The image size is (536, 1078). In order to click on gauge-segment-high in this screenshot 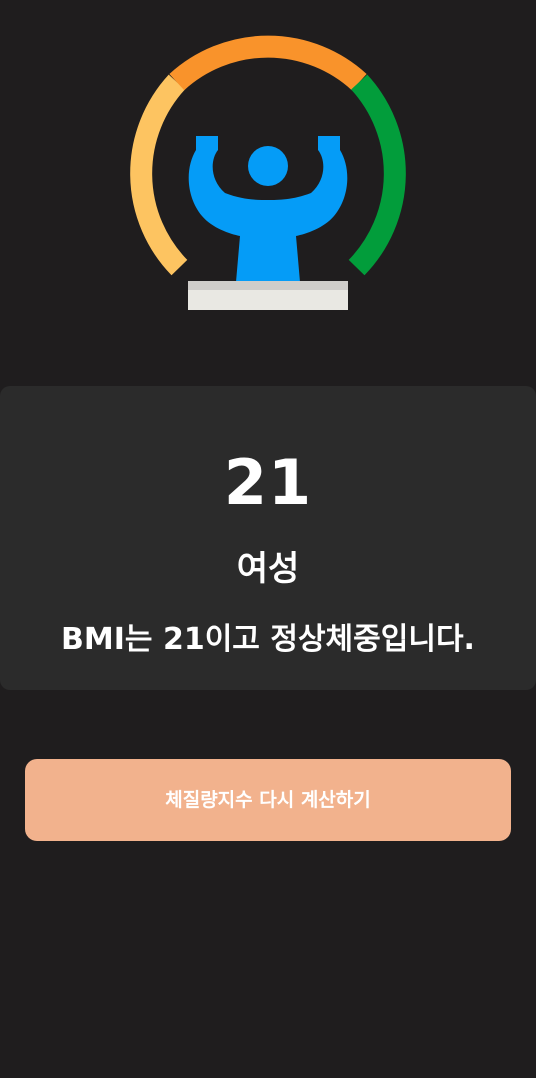, I will do `click(377, 175)`.